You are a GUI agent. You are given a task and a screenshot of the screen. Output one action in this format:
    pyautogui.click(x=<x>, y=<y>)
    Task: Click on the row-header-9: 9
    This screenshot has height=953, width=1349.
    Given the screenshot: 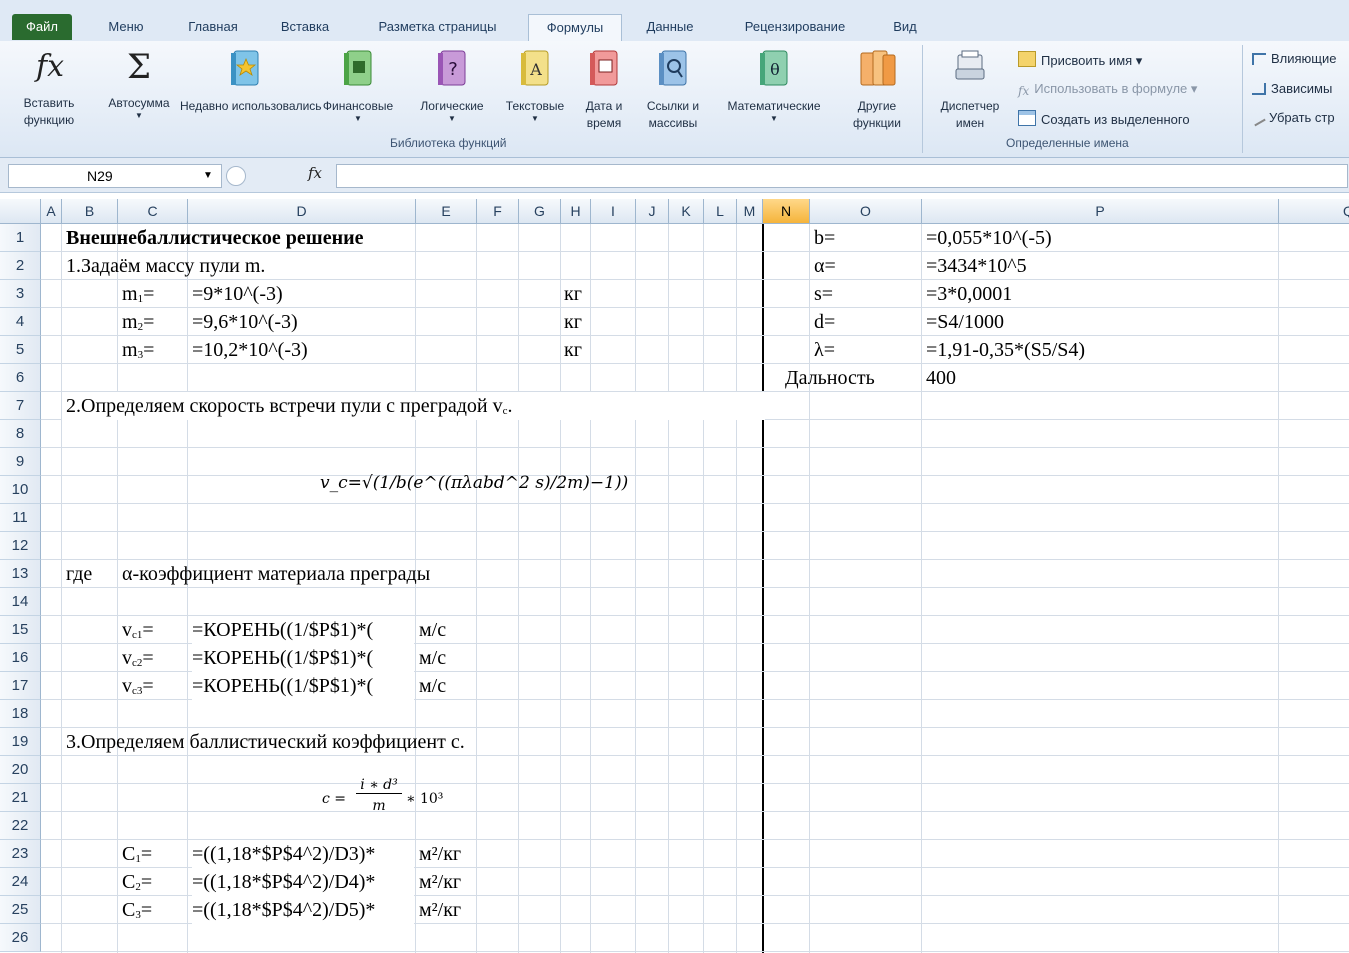 What is the action you would take?
    pyautogui.click(x=20, y=462)
    